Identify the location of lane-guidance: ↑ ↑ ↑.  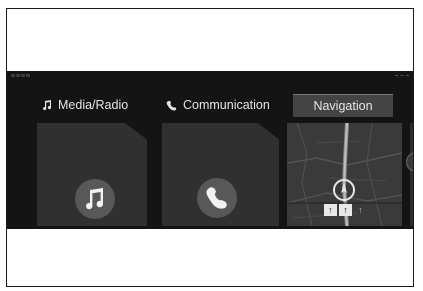
(345, 210).